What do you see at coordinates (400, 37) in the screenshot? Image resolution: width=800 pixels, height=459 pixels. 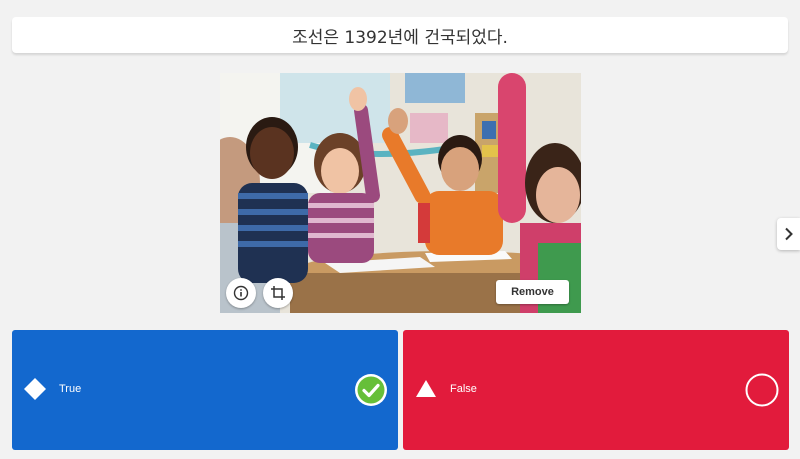 I see `question-text: 조선은 1392년에 건국되었다.` at bounding box center [400, 37].